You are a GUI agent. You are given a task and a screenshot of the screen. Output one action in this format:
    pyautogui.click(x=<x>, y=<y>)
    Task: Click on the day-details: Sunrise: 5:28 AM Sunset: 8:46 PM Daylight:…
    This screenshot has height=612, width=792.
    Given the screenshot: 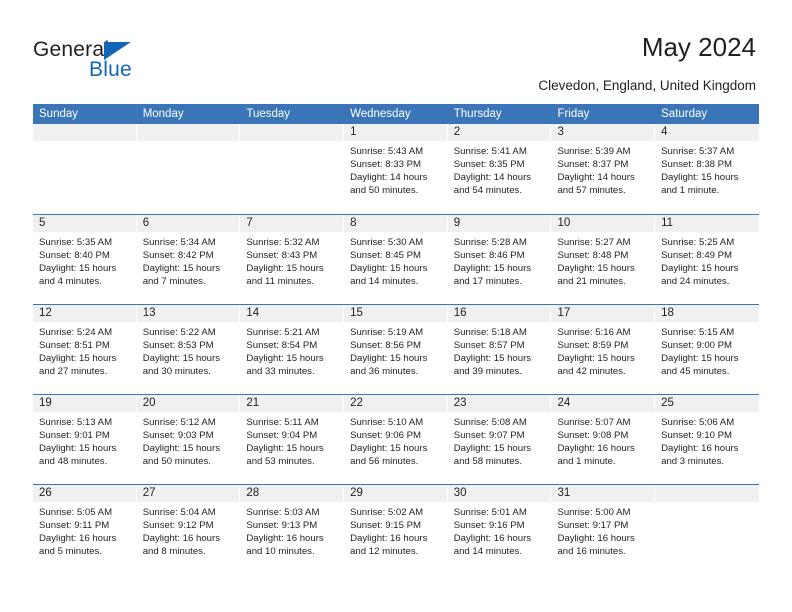 What is the action you would take?
    pyautogui.click(x=499, y=260)
    